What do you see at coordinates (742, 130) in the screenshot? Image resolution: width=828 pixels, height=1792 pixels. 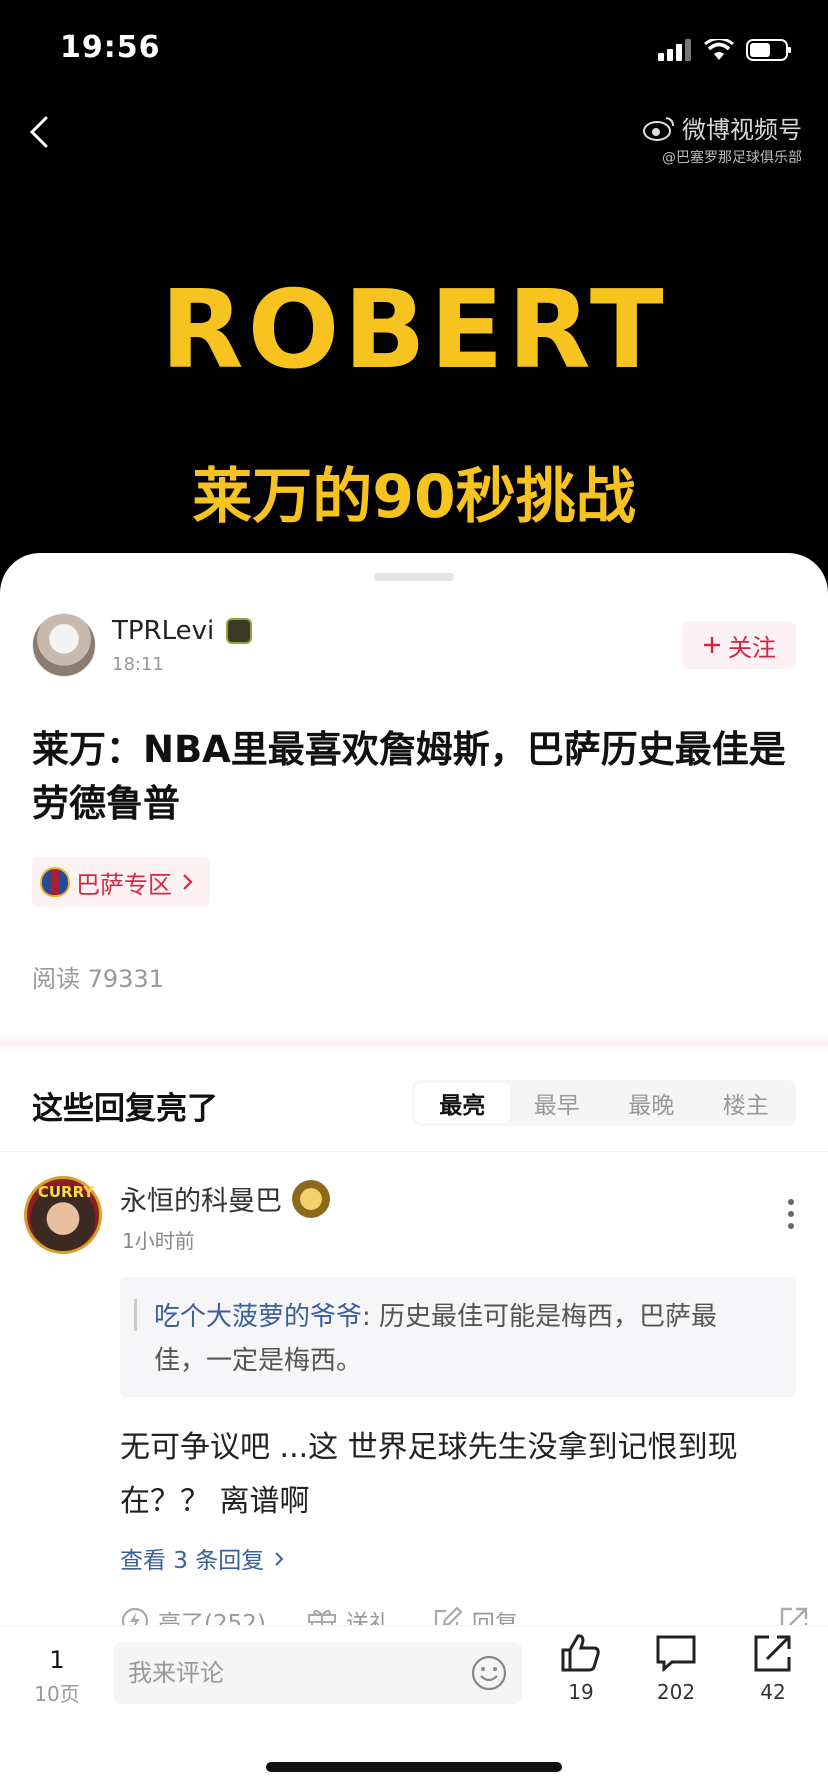 I see `watermark-main: 微博视频号` at bounding box center [742, 130].